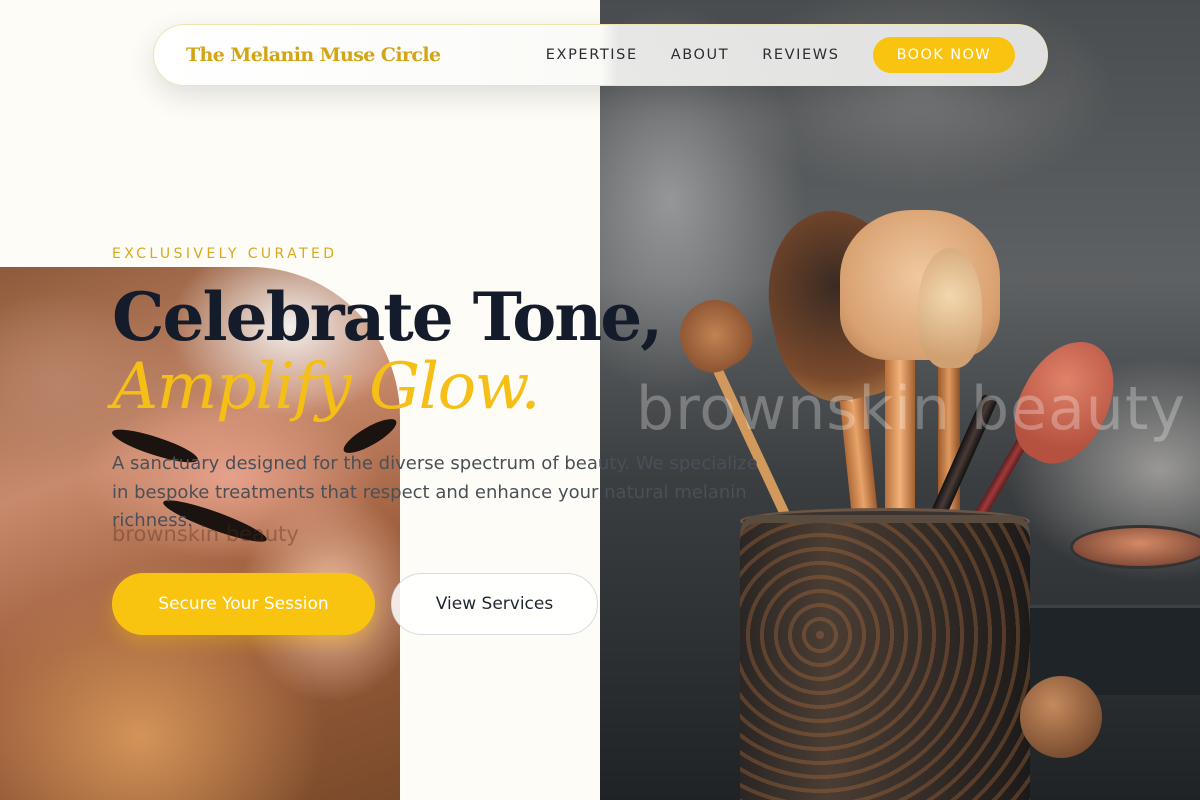 This screenshot has width=1200, height=800. What do you see at coordinates (1135, 547) in the screenshot?
I see `blush-compact` at bounding box center [1135, 547].